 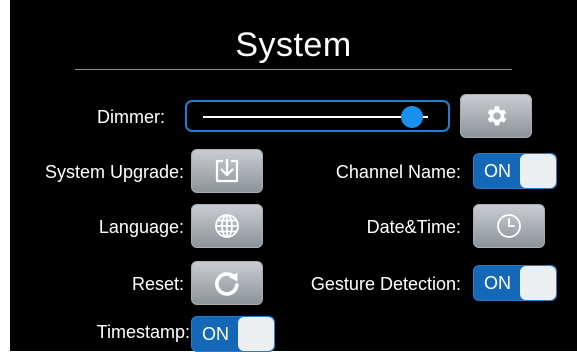 I want to click on dimmer-label: Dimmer:, so click(x=131, y=117).